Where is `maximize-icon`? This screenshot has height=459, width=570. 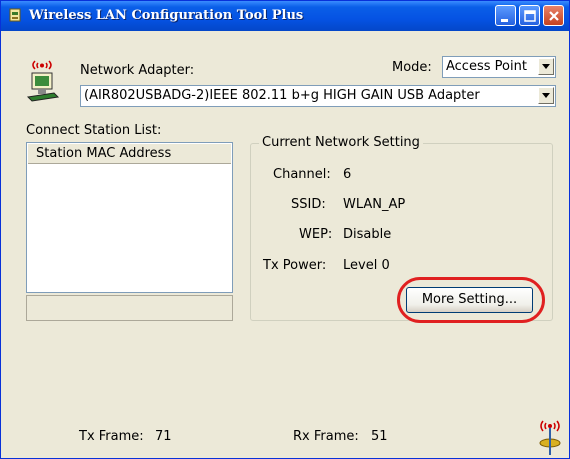
maximize-icon is located at coordinates (530, 16).